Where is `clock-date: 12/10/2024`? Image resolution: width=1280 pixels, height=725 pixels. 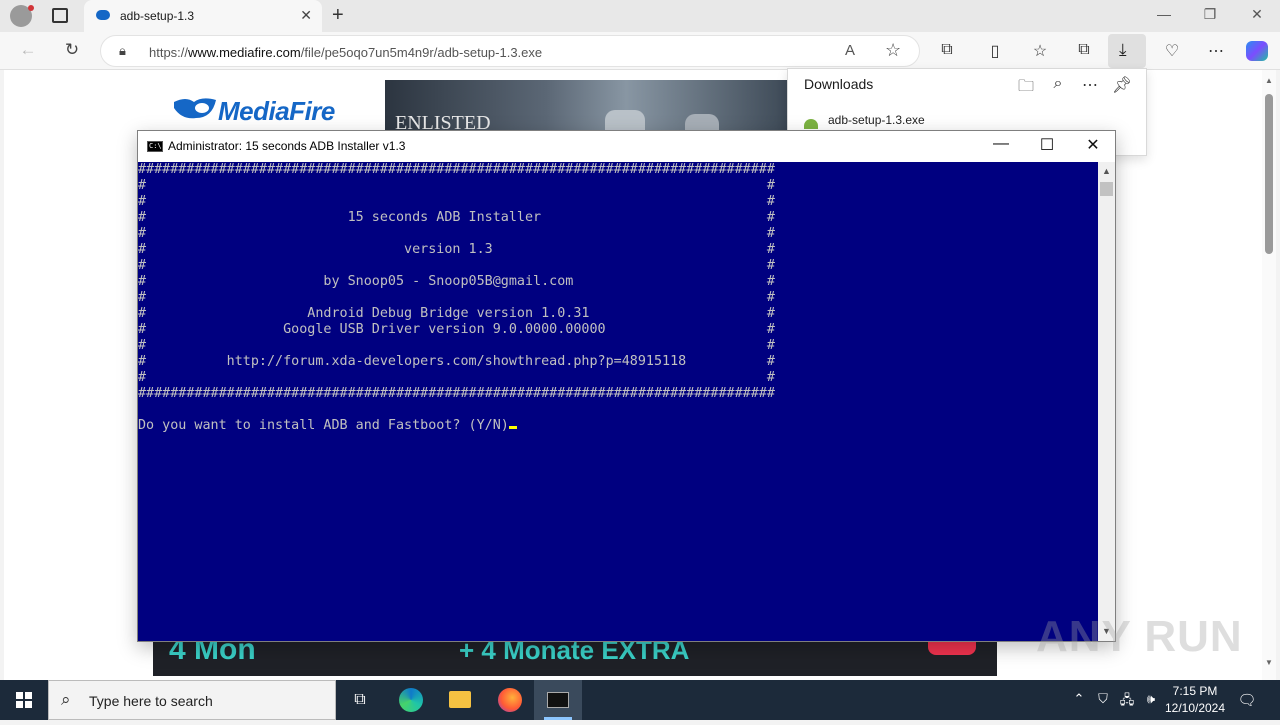
clock-date: 12/10/2024 is located at coordinates (1195, 708).